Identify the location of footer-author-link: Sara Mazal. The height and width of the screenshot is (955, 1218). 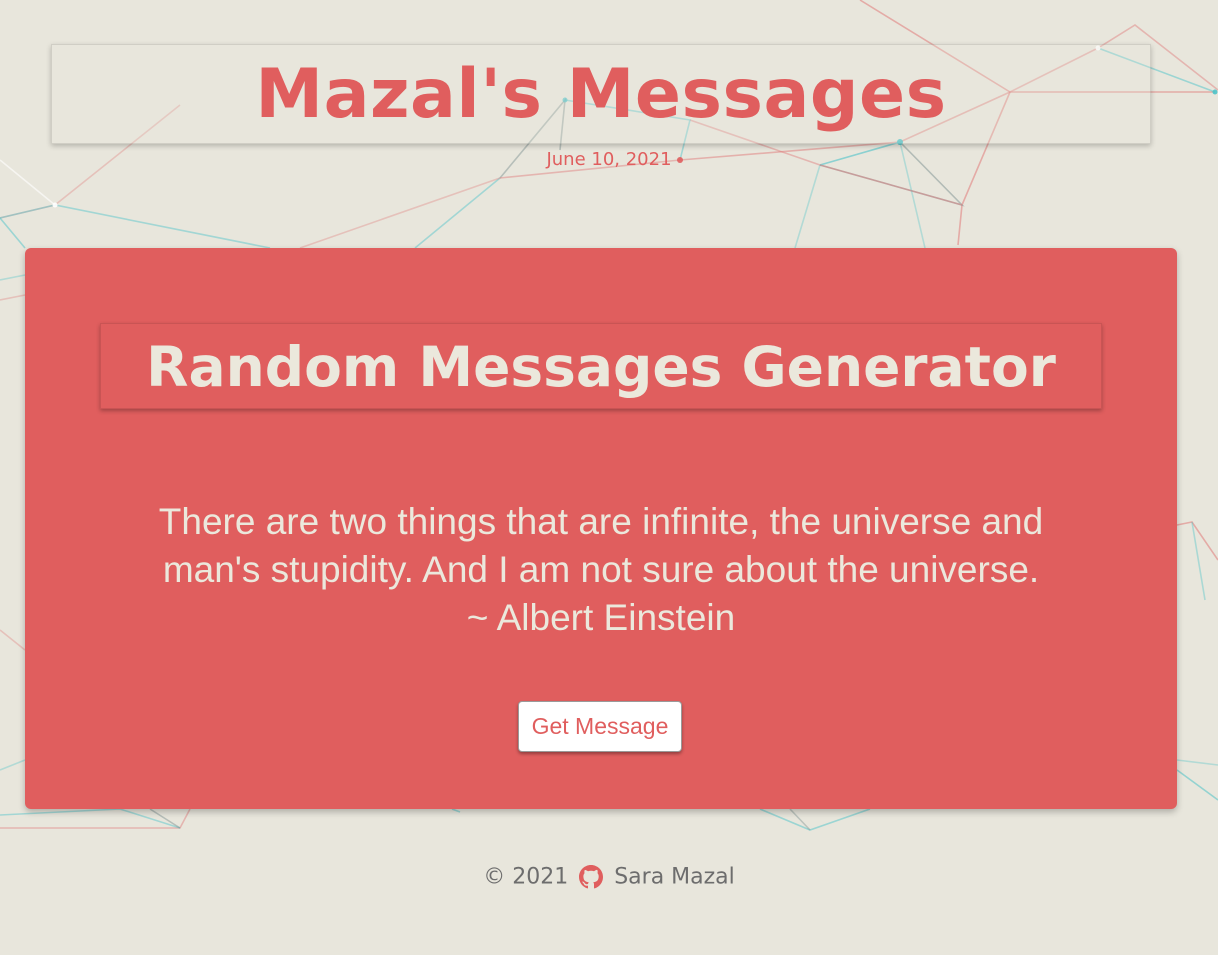
(674, 877).